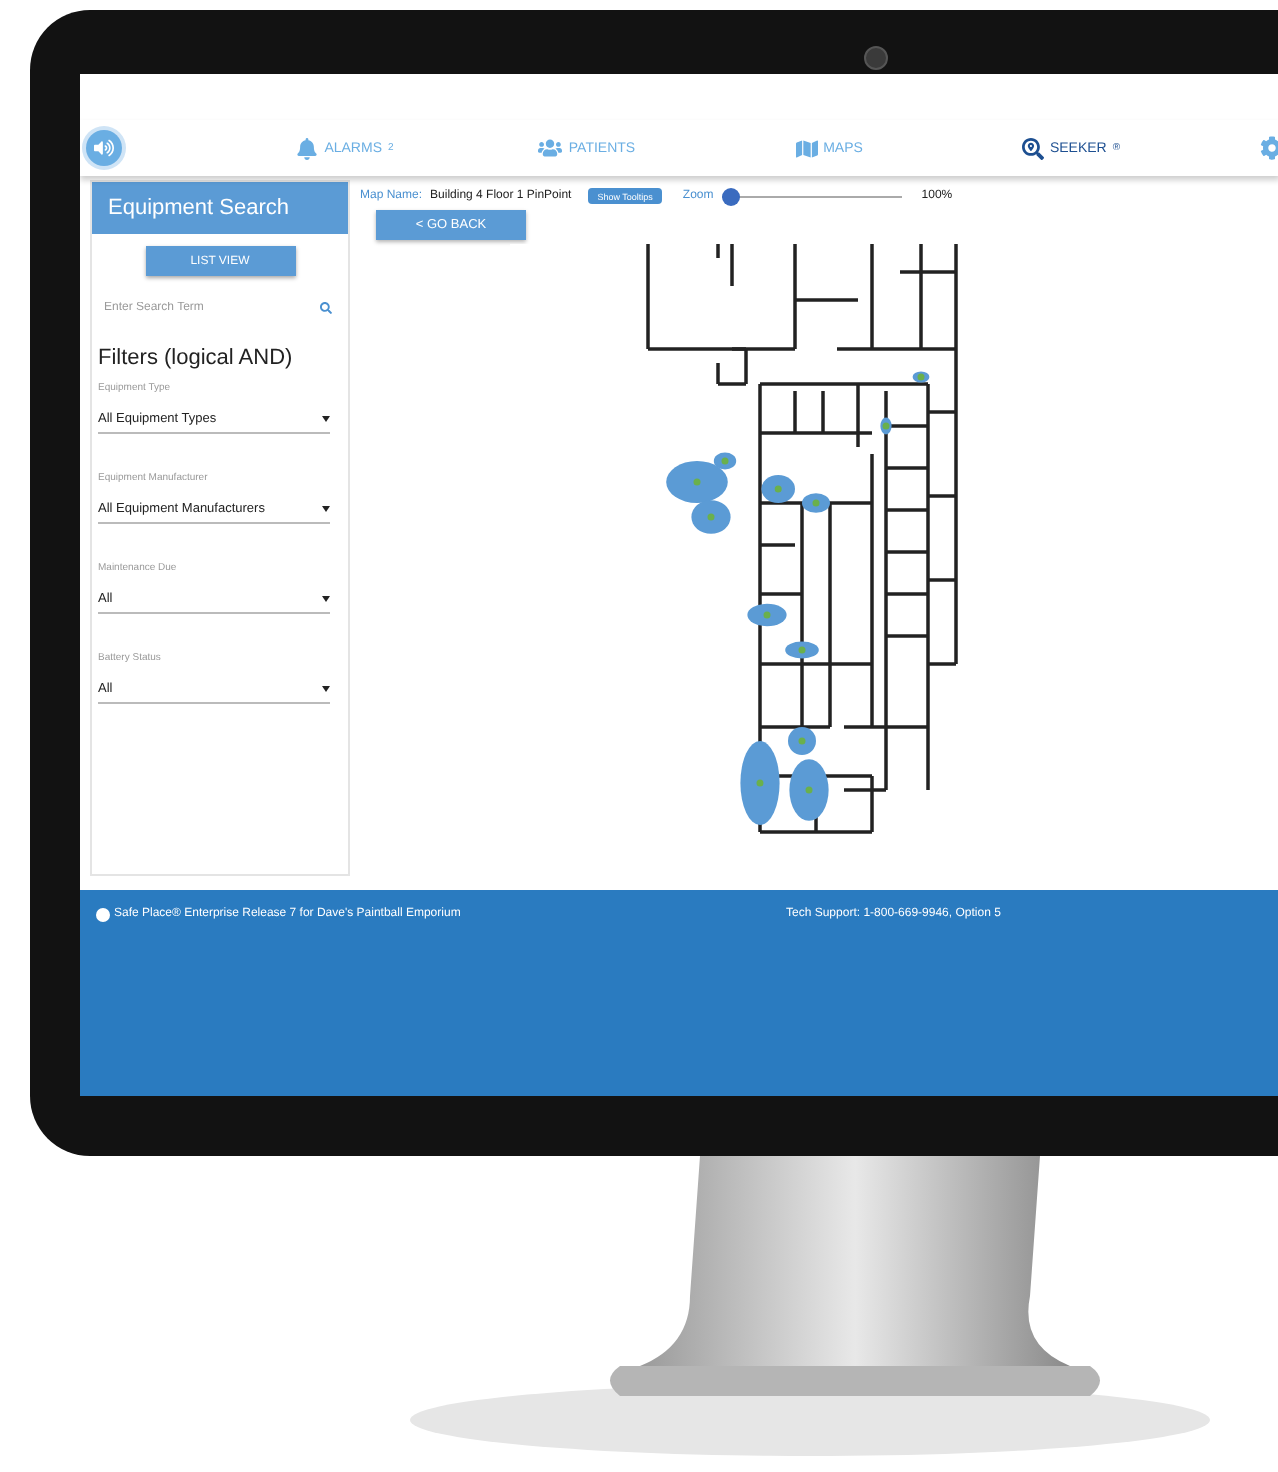 Image resolution: width=1278 pixels, height=1472 pixels. I want to click on filters-heading: Filters (logical AND), so click(196, 358).